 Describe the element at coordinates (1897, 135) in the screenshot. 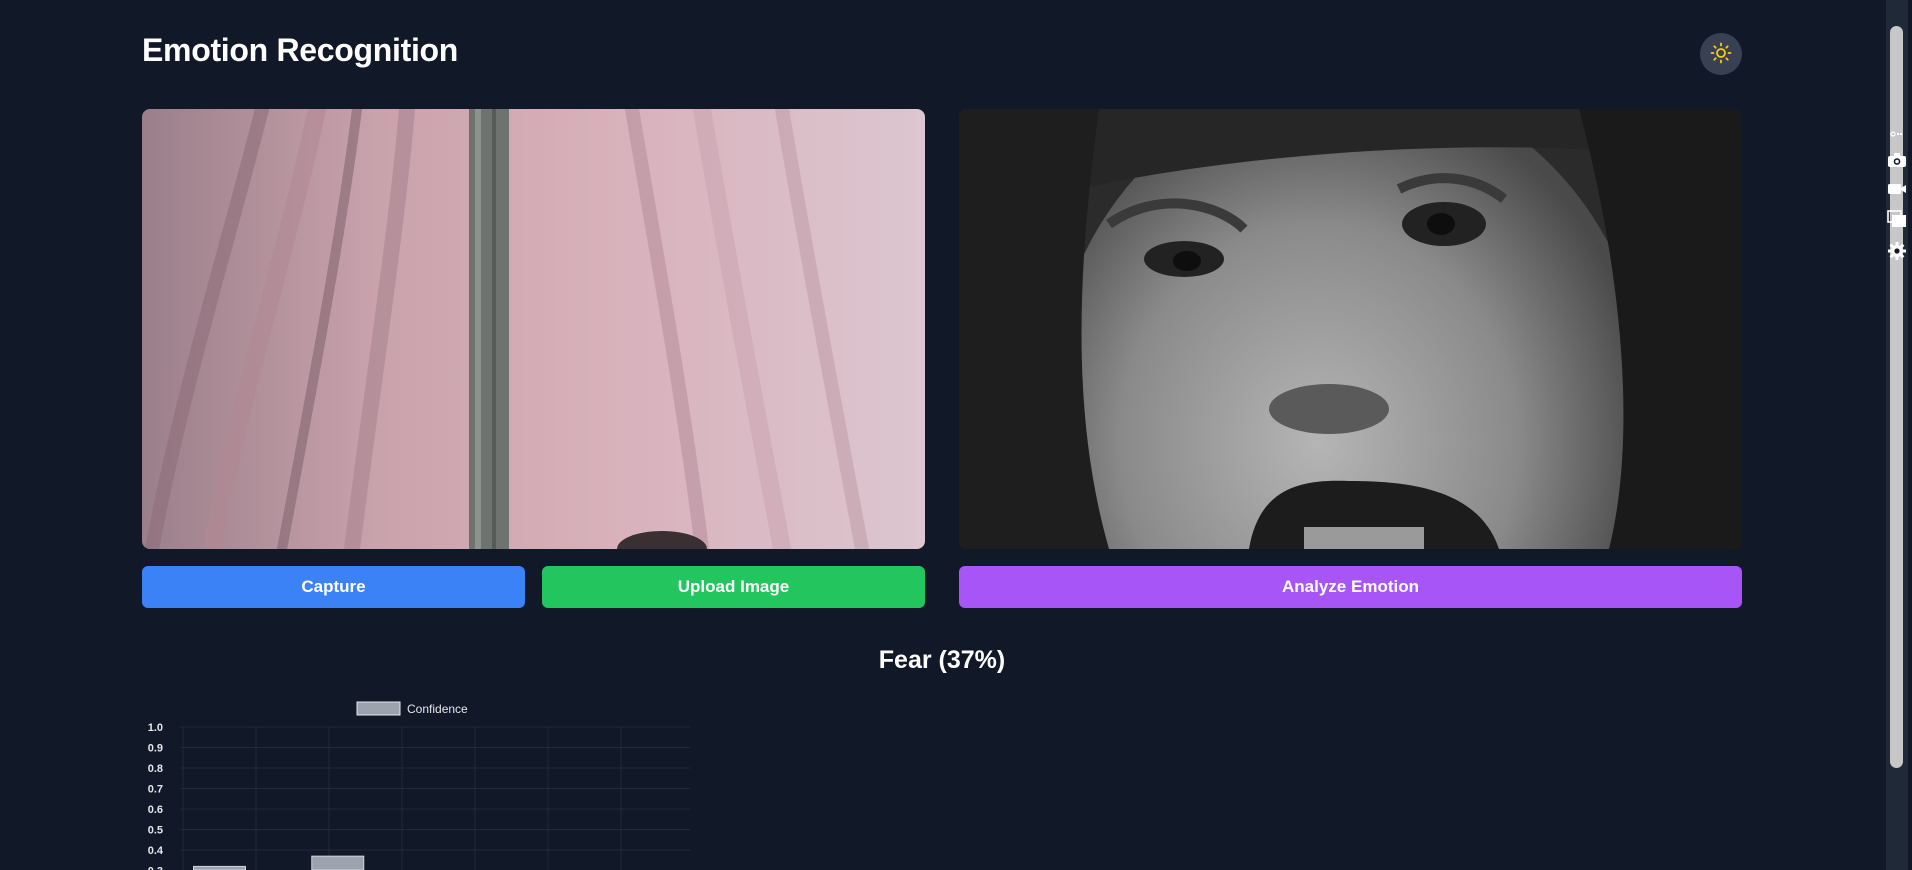

I see `screenshot-icon` at that location.